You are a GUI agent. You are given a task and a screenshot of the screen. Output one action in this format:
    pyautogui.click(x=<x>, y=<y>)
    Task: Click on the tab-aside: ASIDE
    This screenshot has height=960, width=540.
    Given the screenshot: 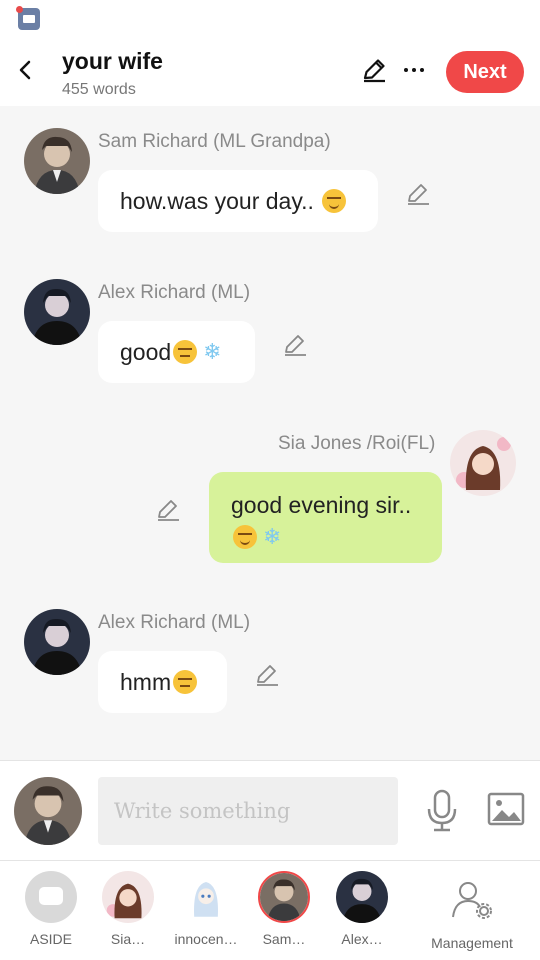 What is the action you would take?
    pyautogui.click(x=51, y=909)
    